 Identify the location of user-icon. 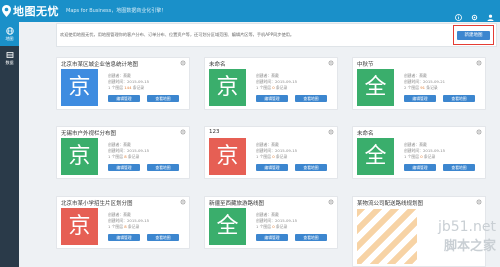
(490, 13).